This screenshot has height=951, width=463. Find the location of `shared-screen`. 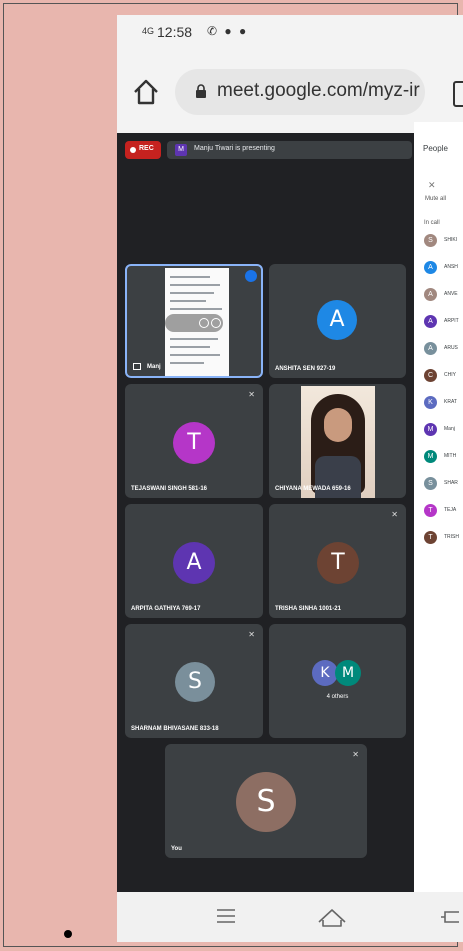

shared-screen is located at coordinates (197, 322).